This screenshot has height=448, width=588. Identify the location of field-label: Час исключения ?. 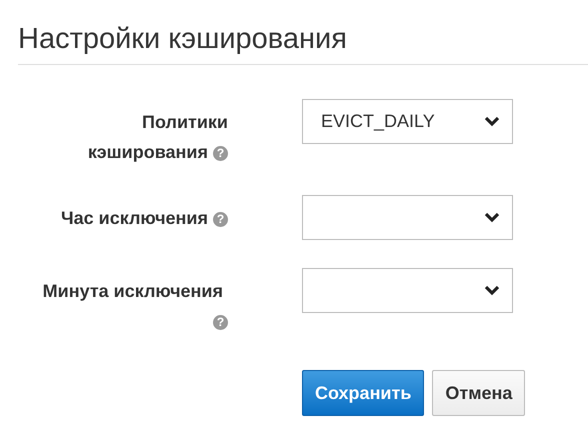
(133, 214).